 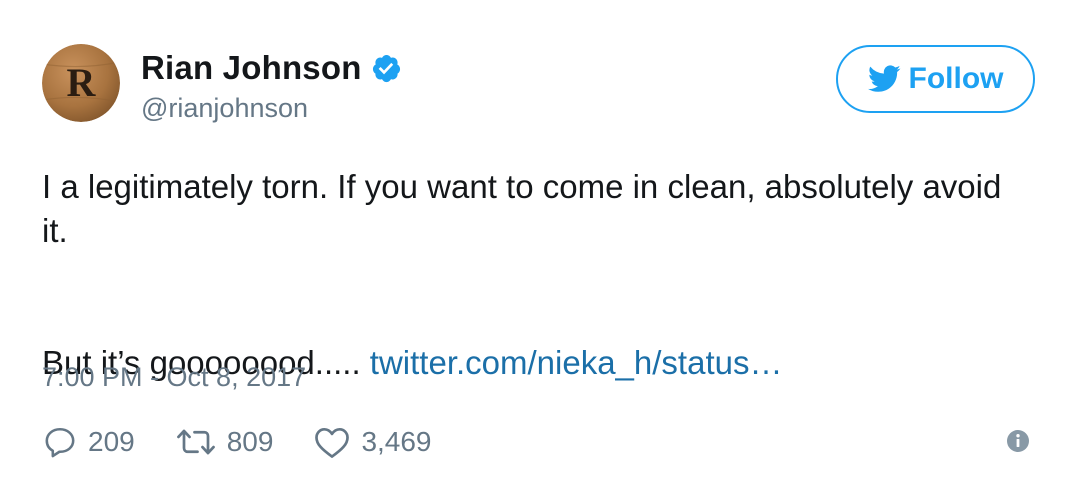 What do you see at coordinates (332, 442) in the screenshot?
I see `heart-icon` at bounding box center [332, 442].